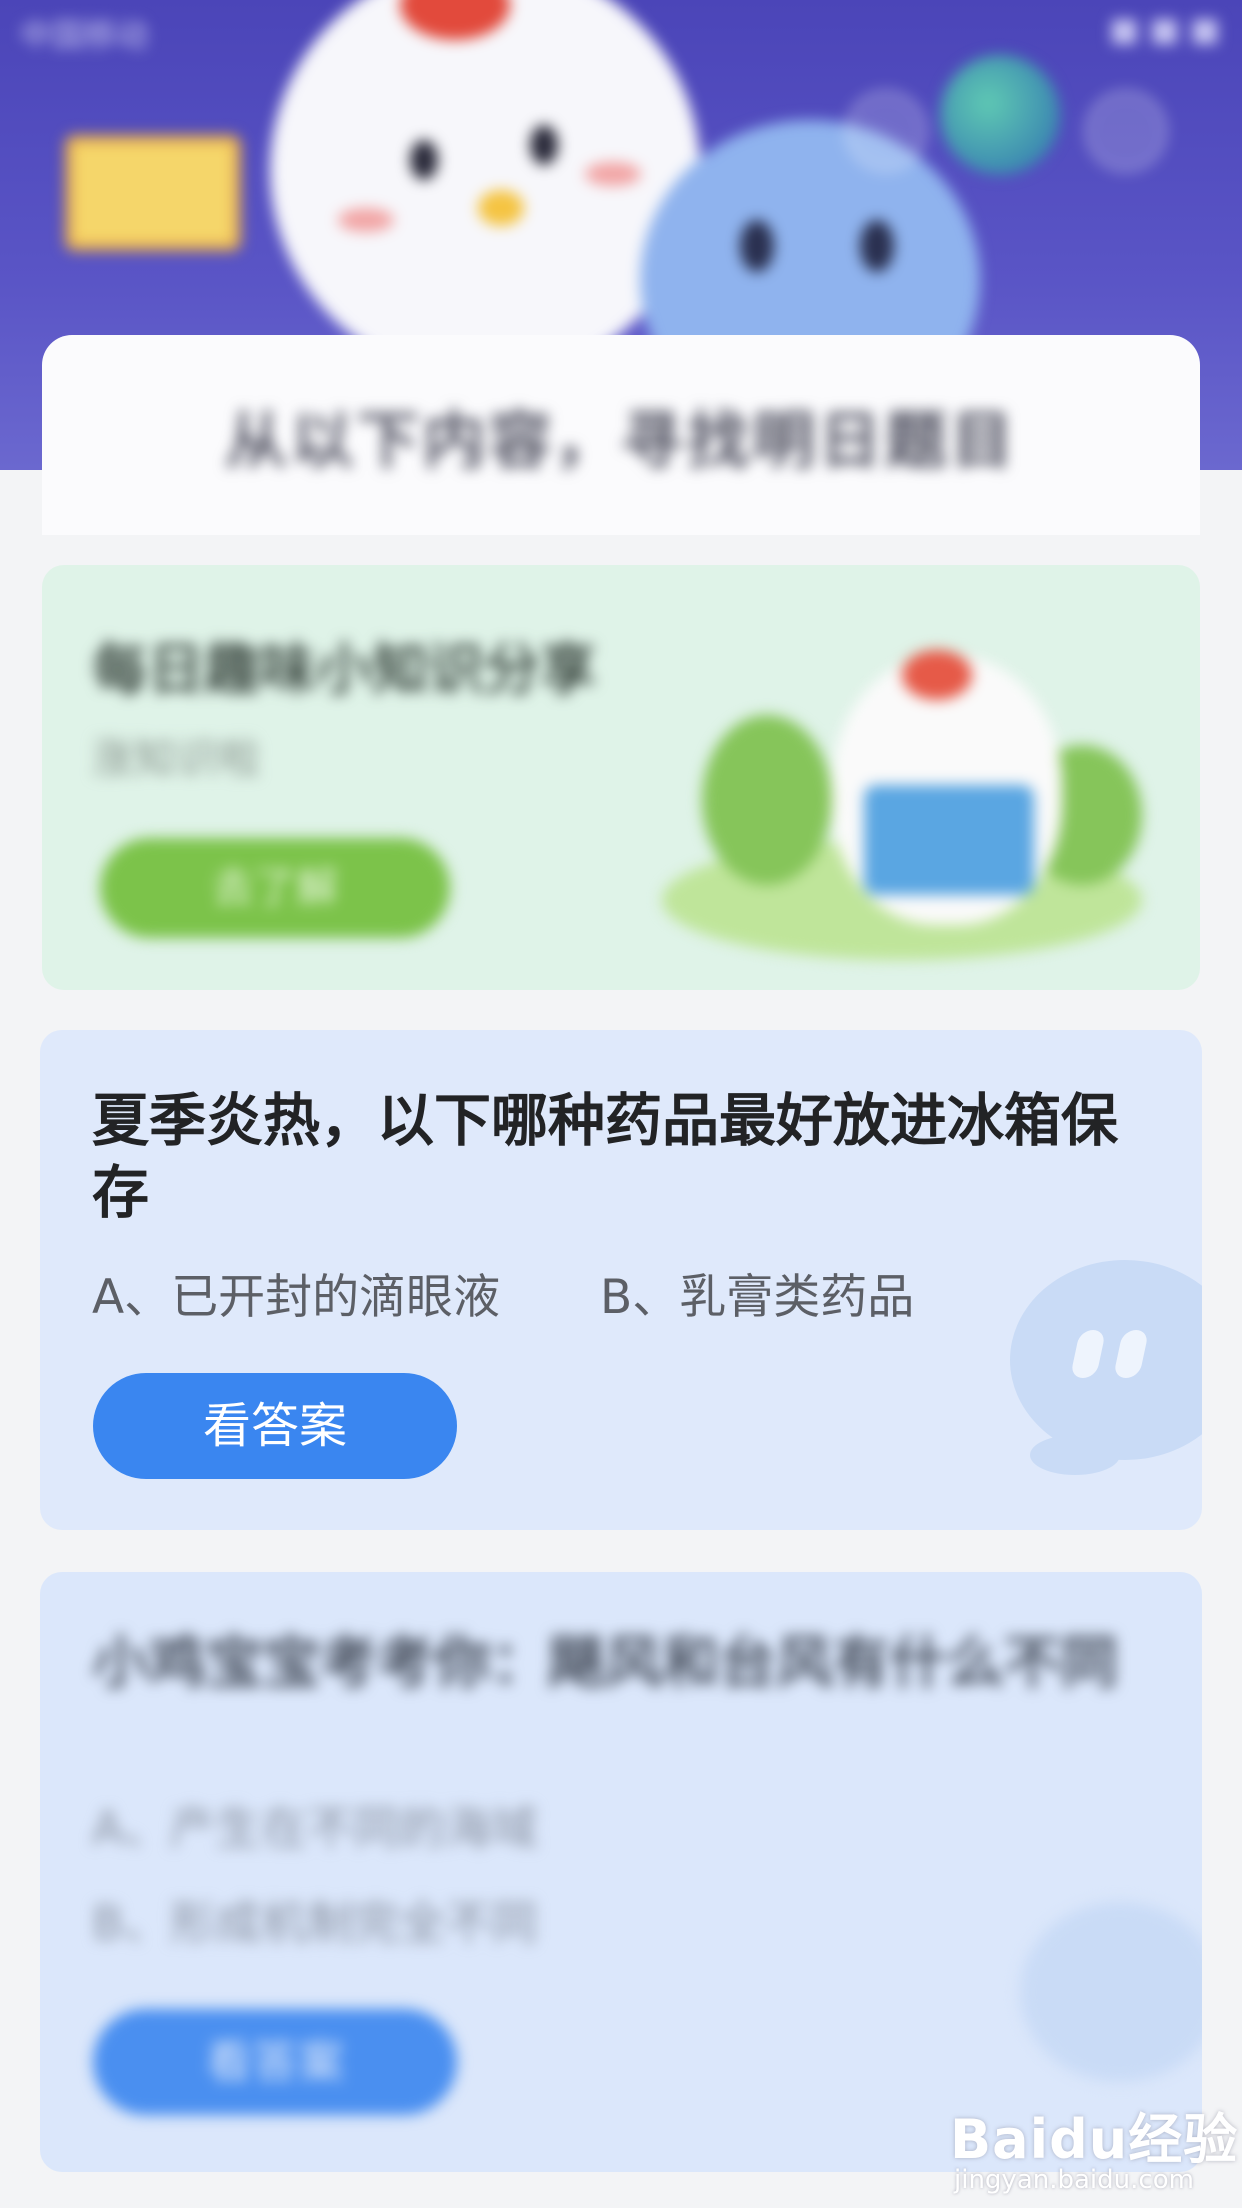 The image size is (1242, 2208). What do you see at coordinates (544, 145) in the screenshot?
I see `chick-eye-right` at bounding box center [544, 145].